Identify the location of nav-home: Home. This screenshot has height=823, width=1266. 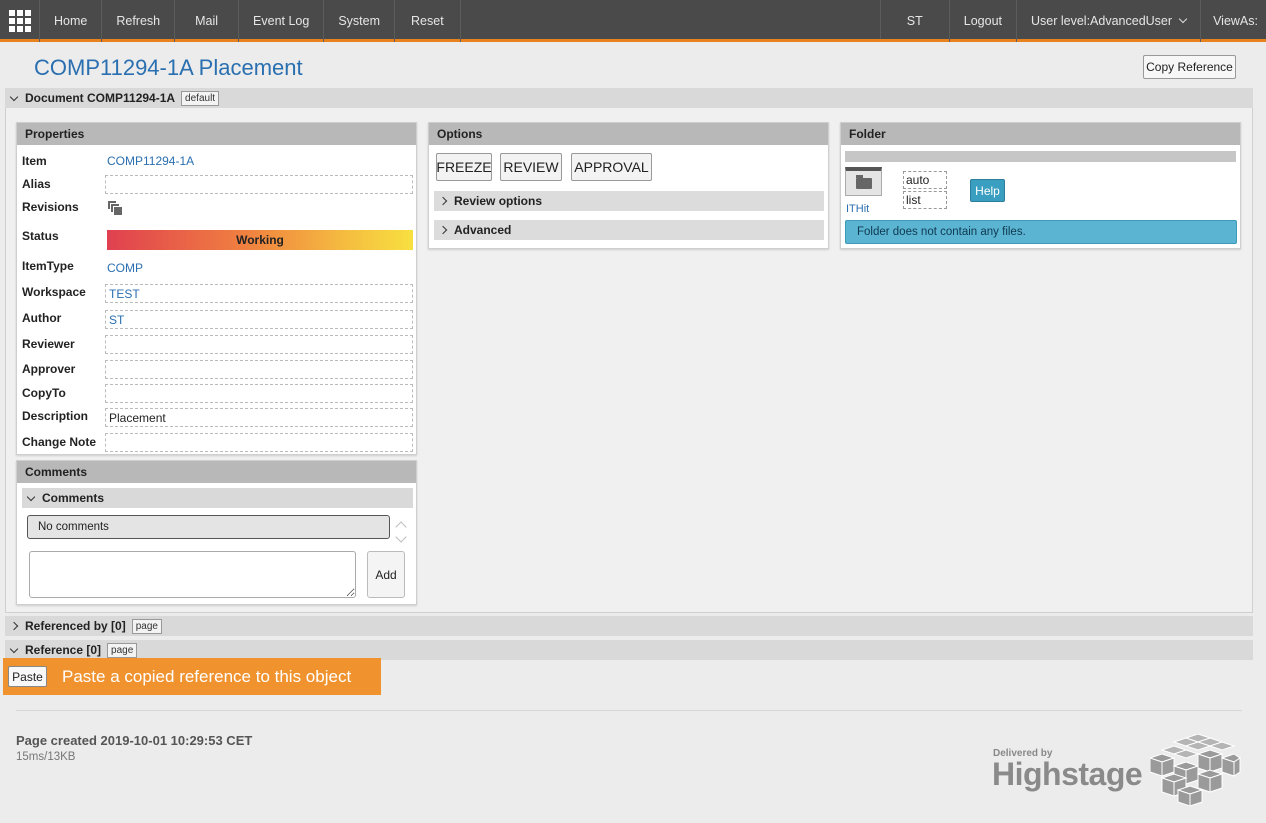
(71, 21).